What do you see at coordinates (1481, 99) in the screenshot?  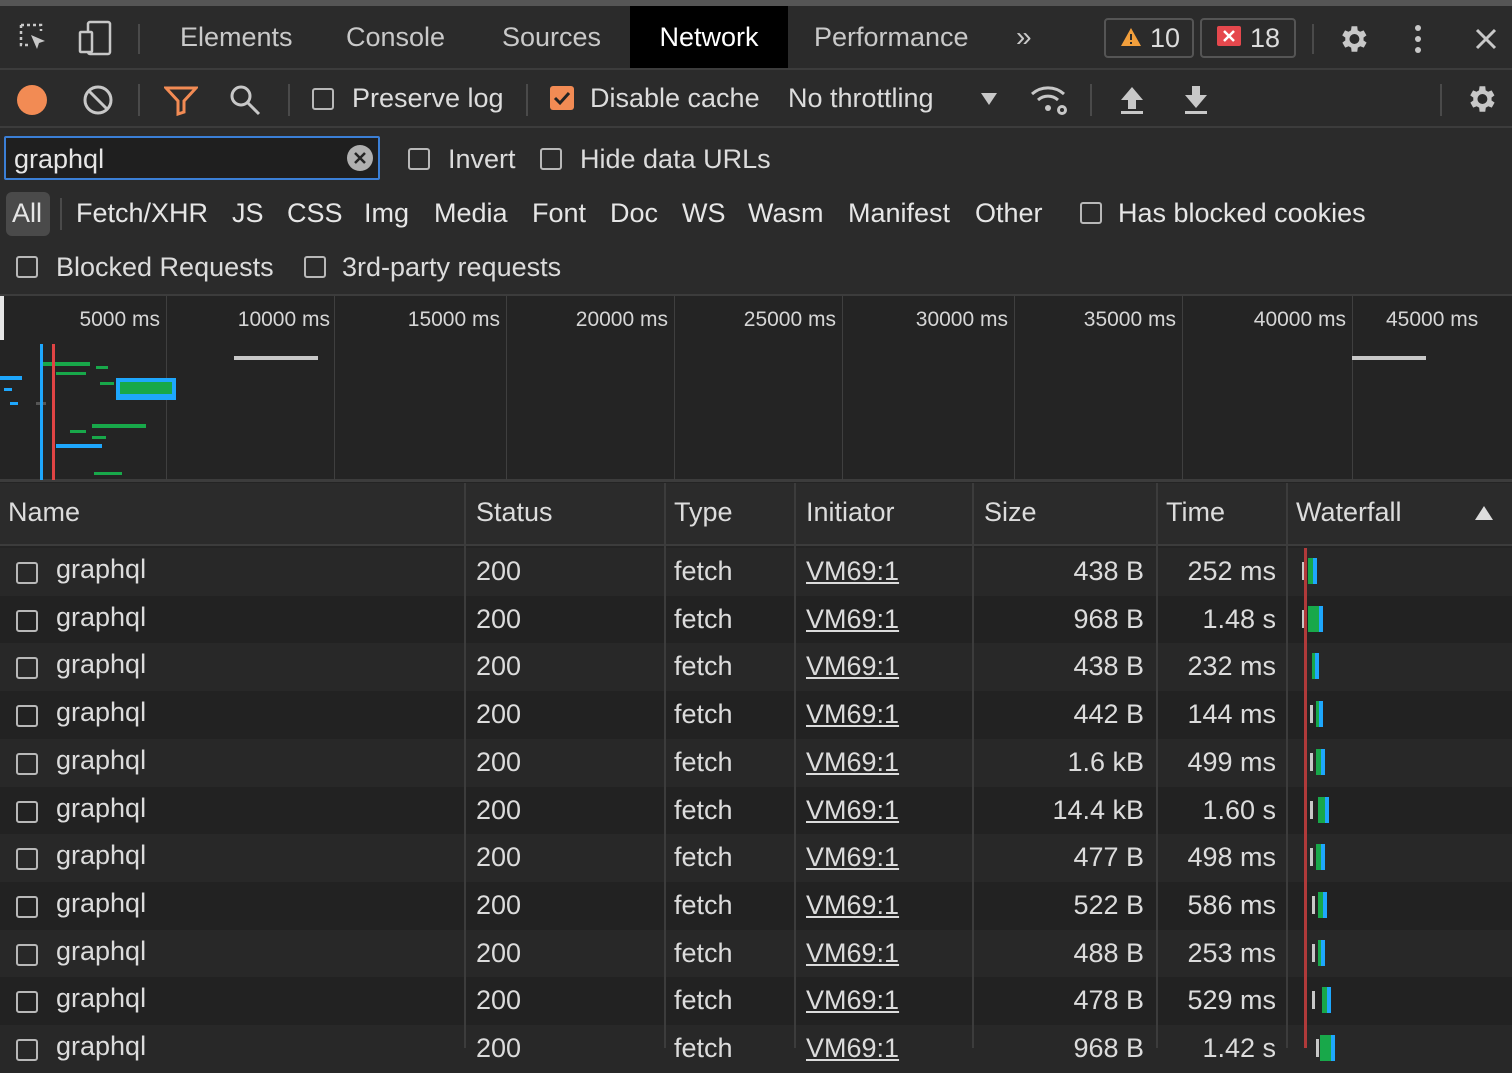 I see `network-settings-gear-icon` at bounding box center [1481, 99].